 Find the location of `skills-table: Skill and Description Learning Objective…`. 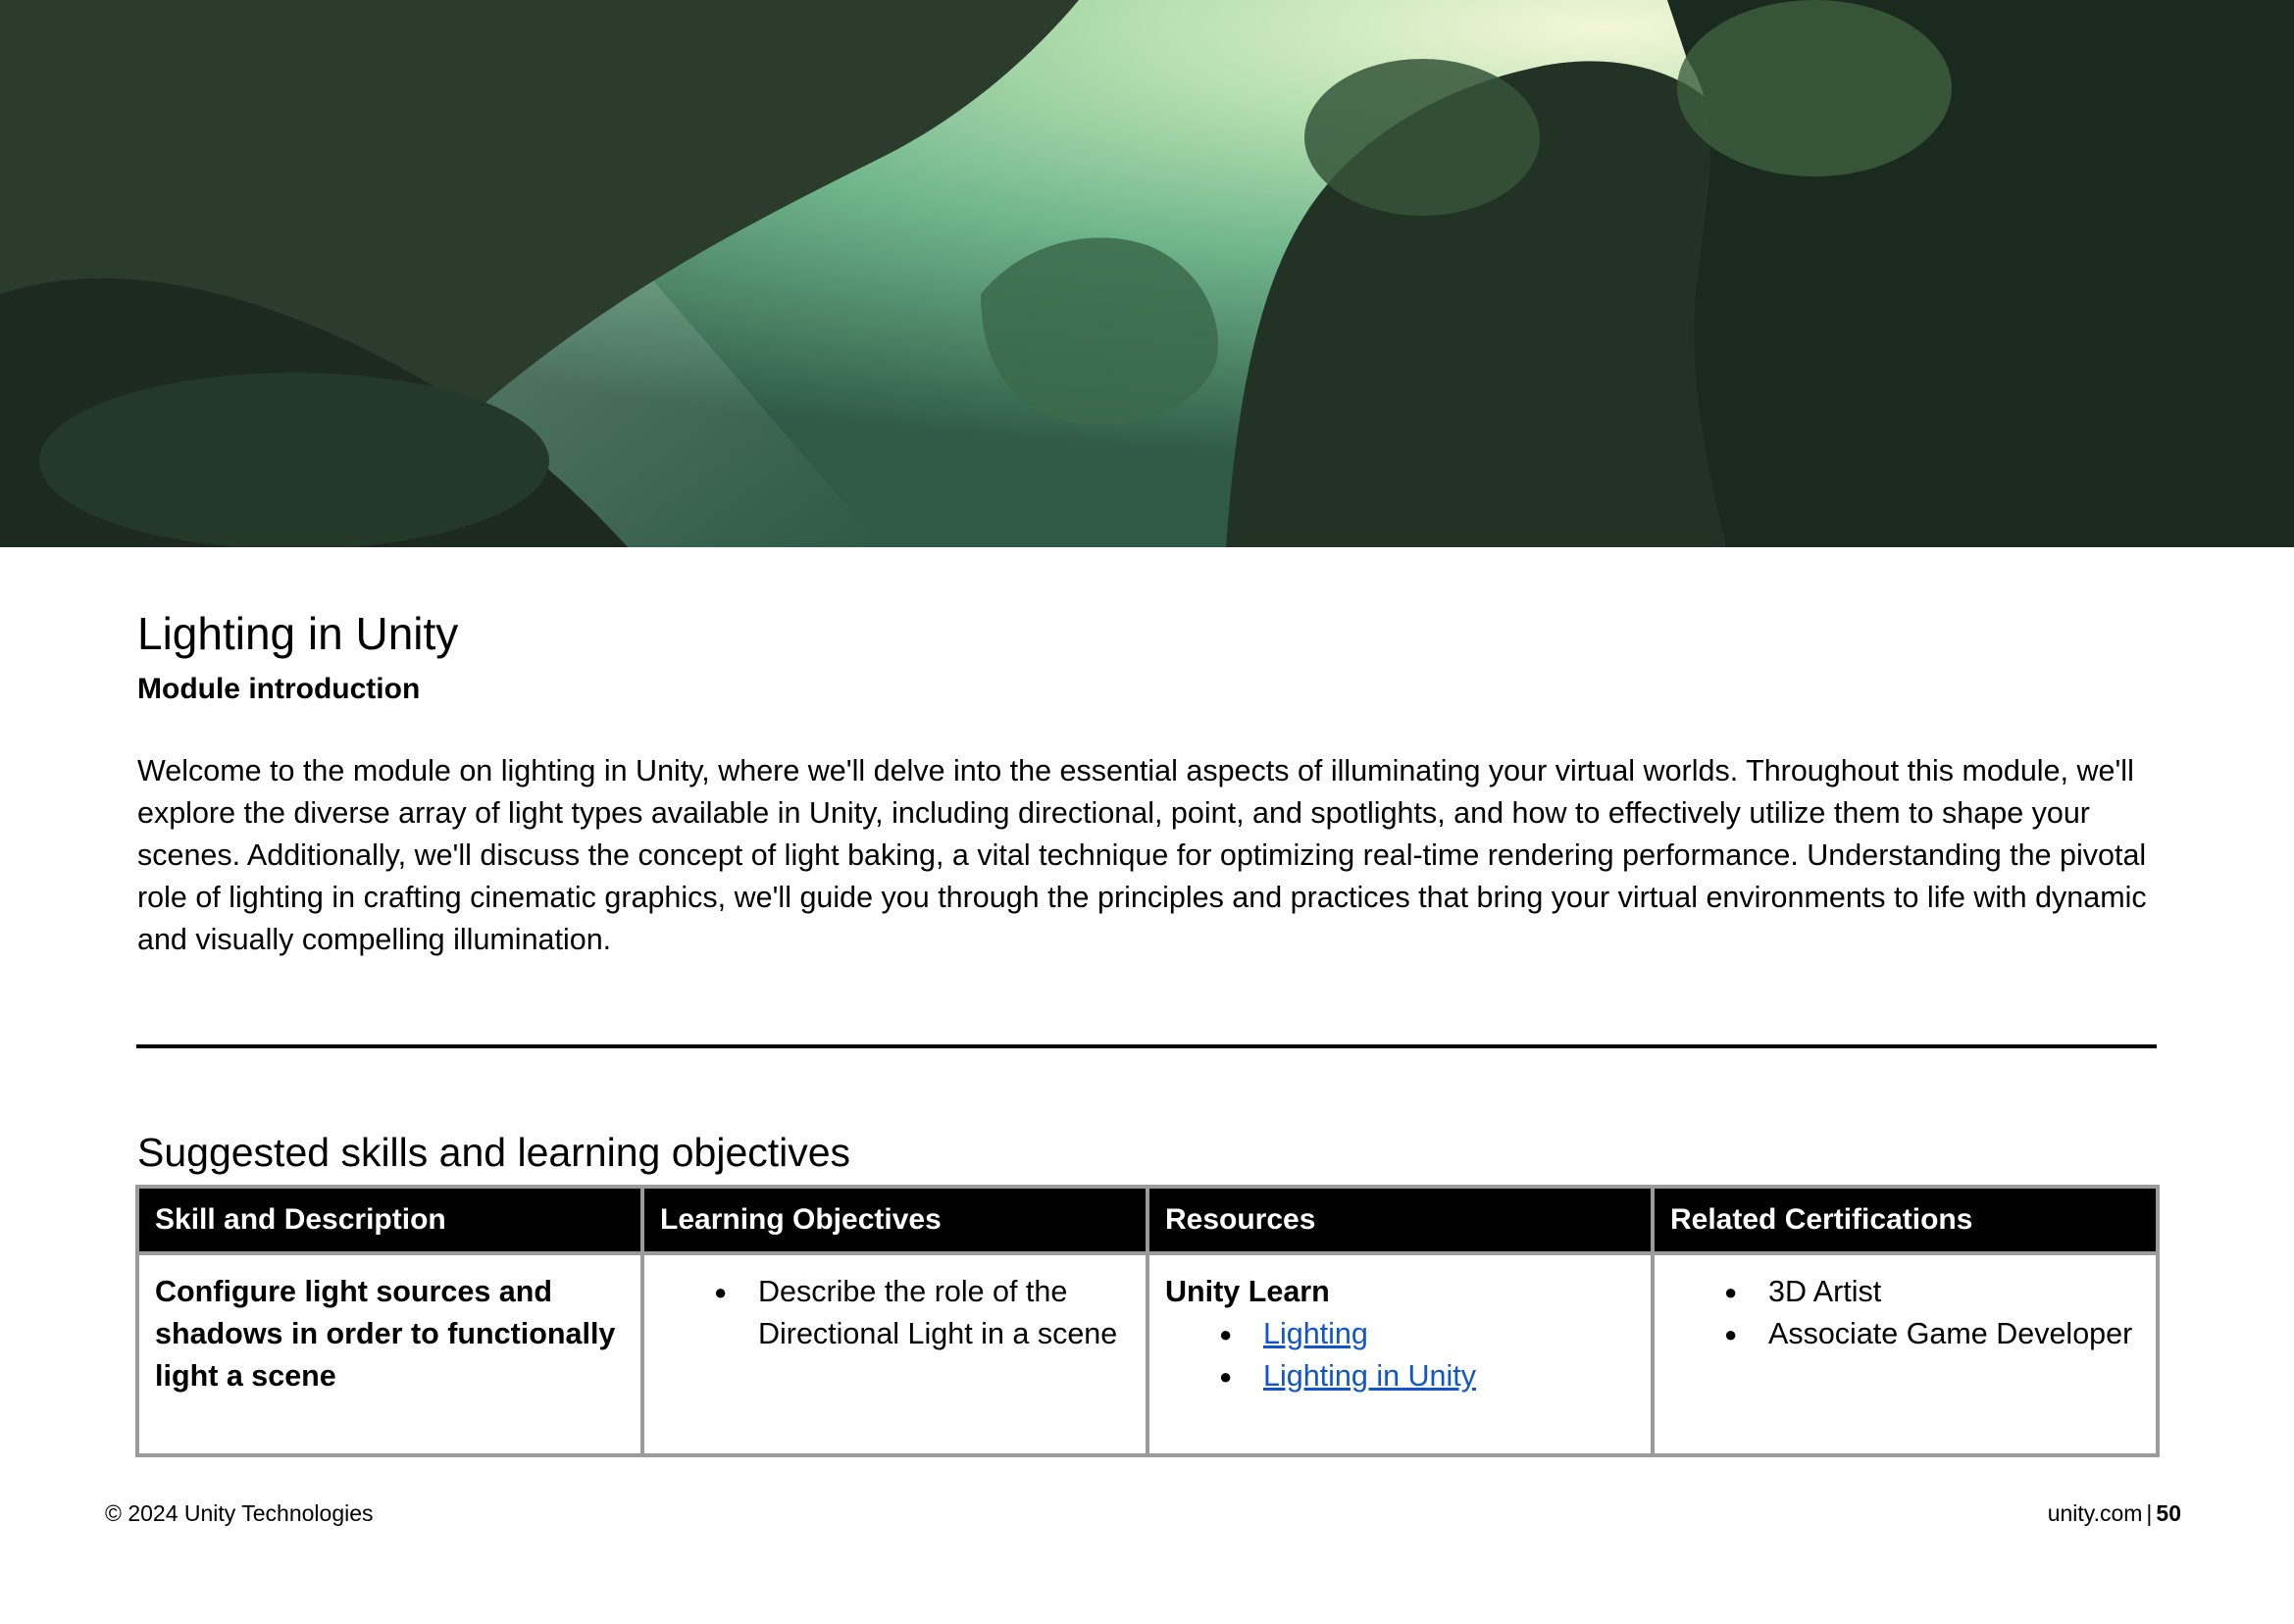

skills-table: Skill and Description Learning Objective… is located at coordinates (1147, 1321).